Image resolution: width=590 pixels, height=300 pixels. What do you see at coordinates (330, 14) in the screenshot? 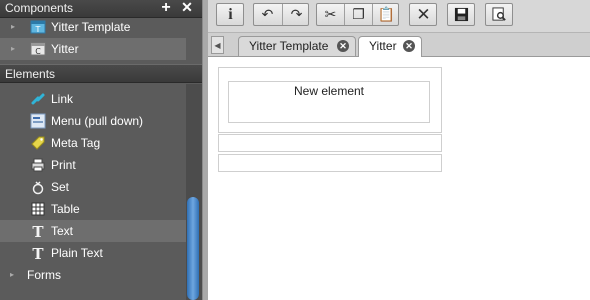
I see `cut-icon: ✂` at bounding box center [330, 14].